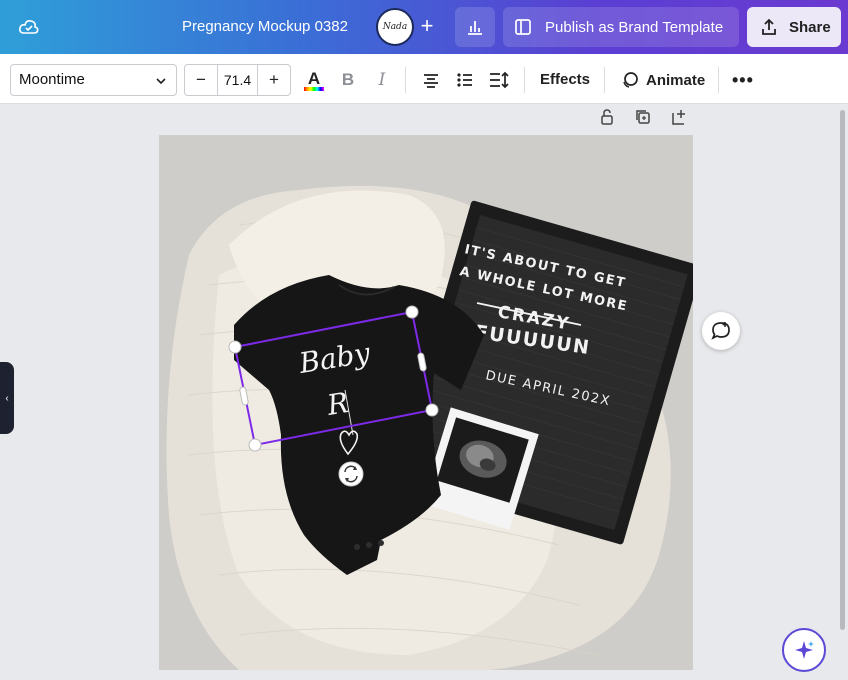 This screenshot has width=848, height=680. I want to click on upload-icon, so click(769, 26).